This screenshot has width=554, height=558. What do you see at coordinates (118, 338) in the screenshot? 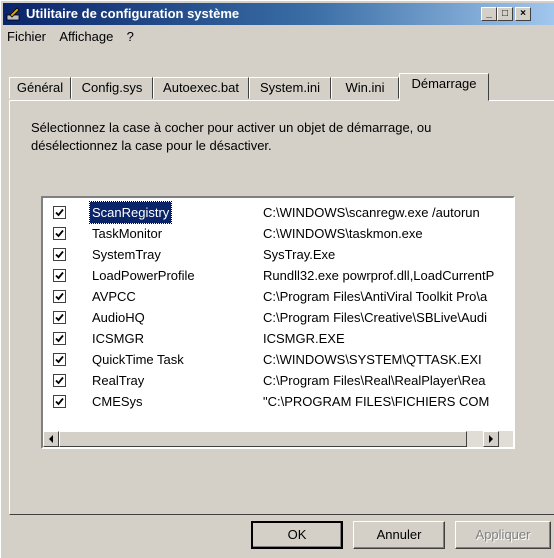
I see `startup-item-name: ICSMGR` at bounding box center [118, 338].